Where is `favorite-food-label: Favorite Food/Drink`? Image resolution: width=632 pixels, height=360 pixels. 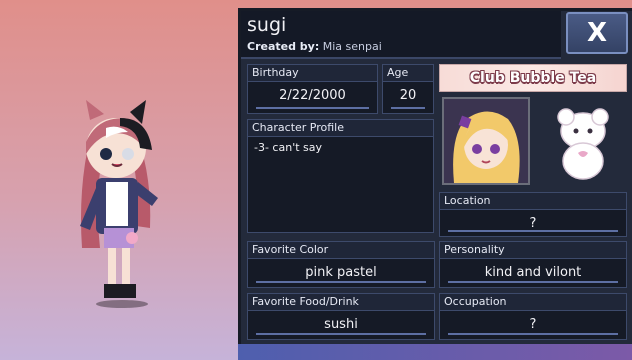 favorite-food-label: Favorite Food/Drink is located at coordinates (341, 302).